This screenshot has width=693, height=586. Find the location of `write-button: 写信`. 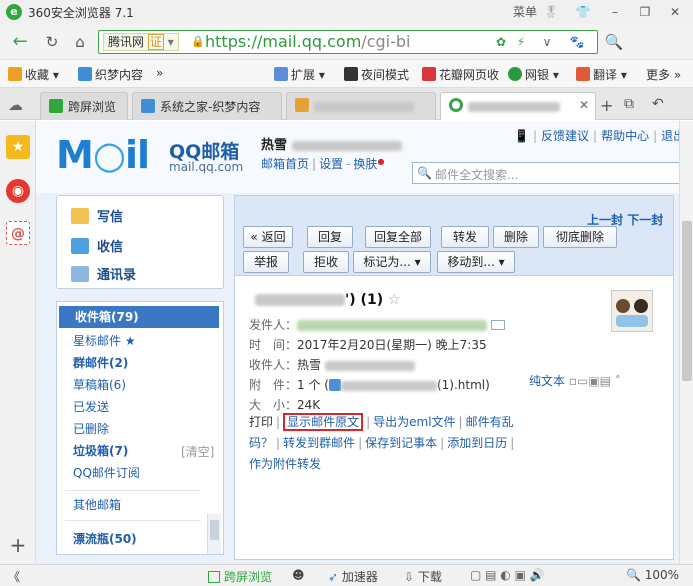

write-button: 写信 is located at coordinates (97, 215).